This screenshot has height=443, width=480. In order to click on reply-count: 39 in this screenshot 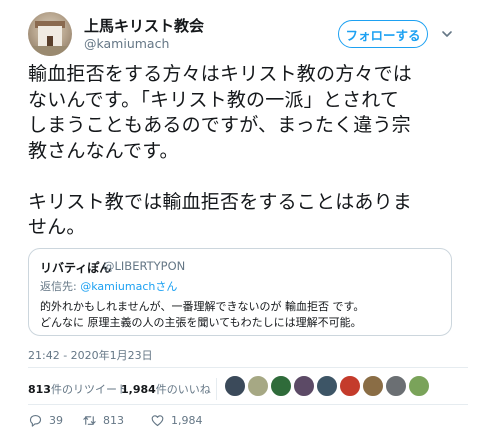, I will do `click(56, 420)`.